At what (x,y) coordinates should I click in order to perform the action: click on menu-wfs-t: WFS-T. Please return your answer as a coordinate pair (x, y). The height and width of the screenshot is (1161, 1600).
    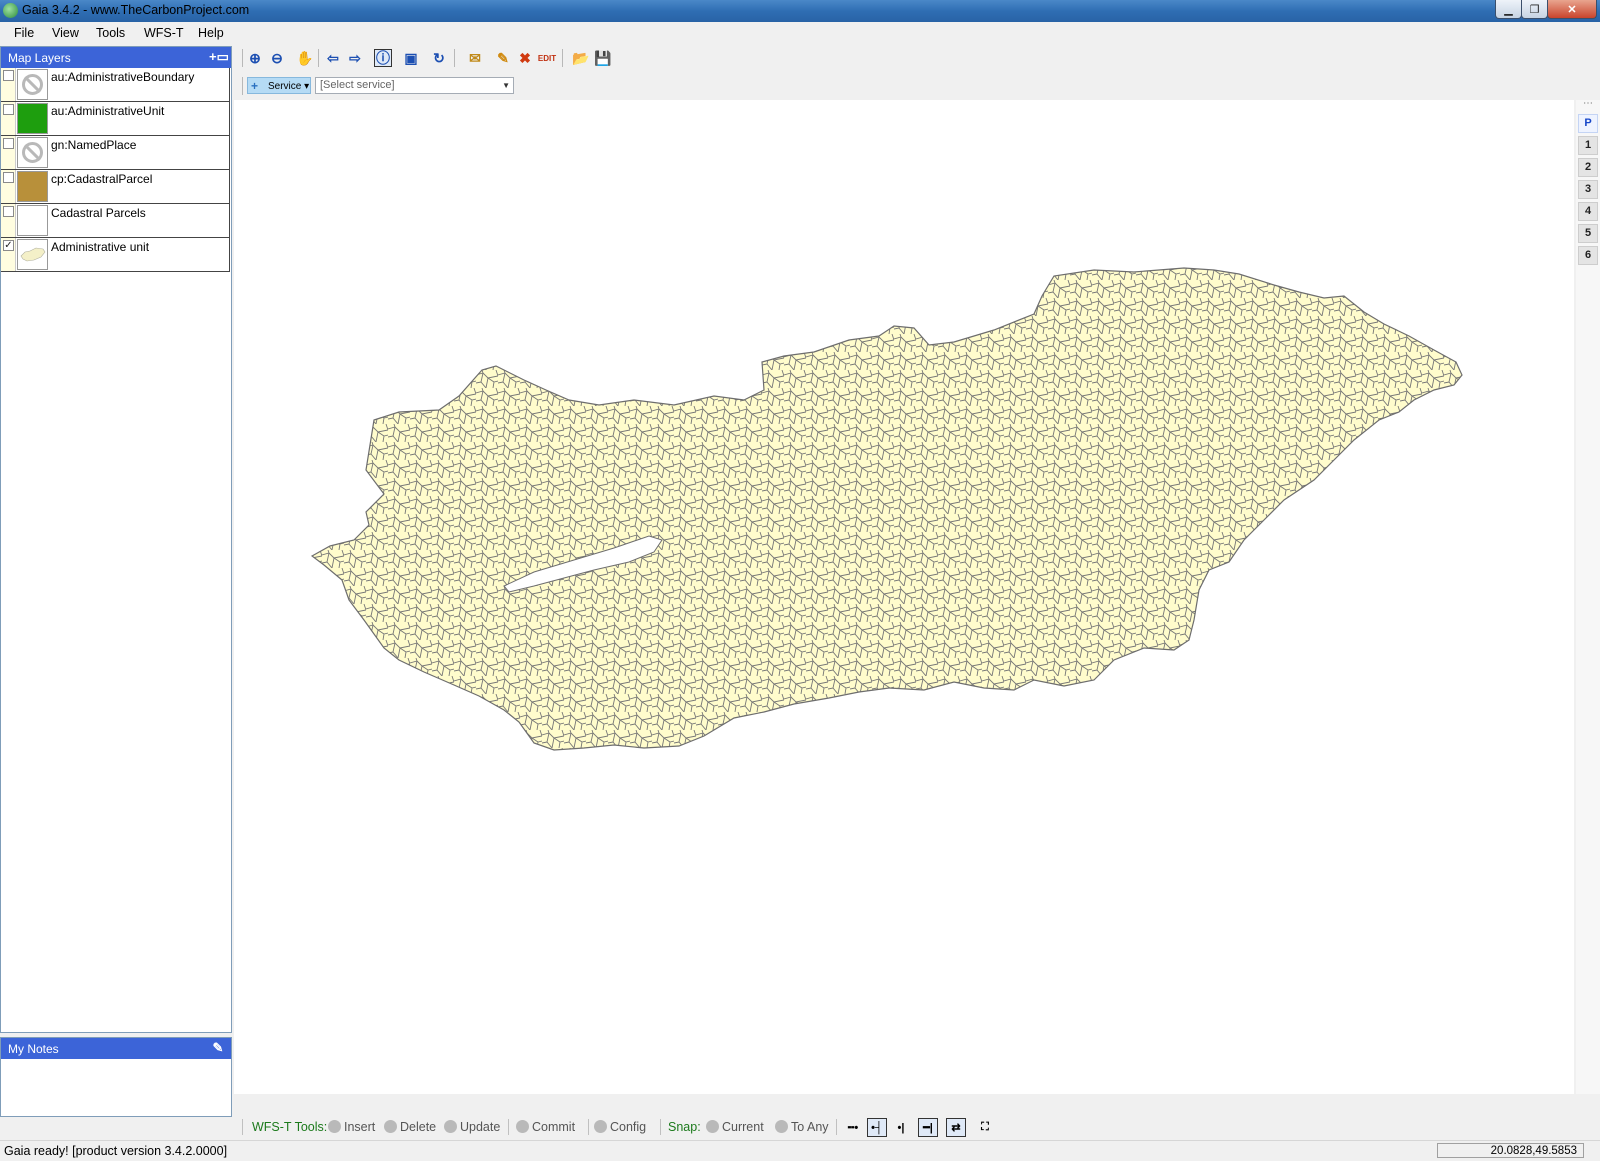
    Looking at the image, I should click on (164, 33).